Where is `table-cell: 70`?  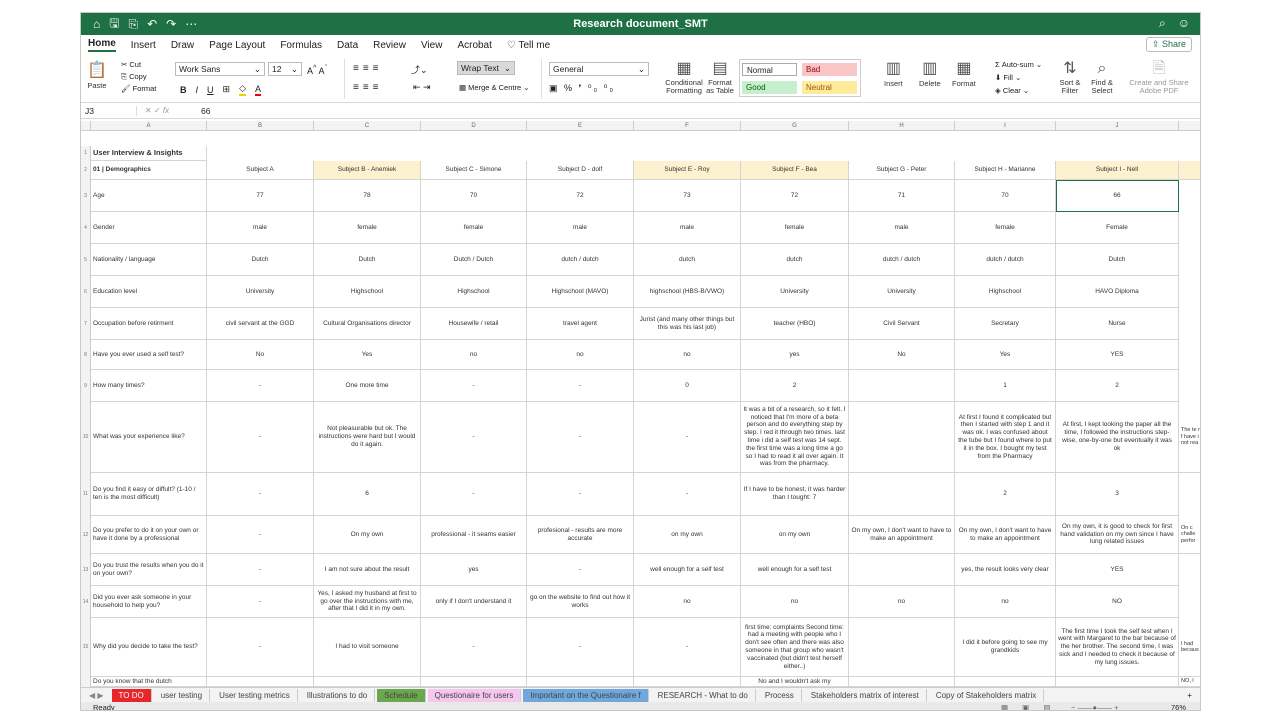 table-cell: 70 is located at coordinates (474, 196).